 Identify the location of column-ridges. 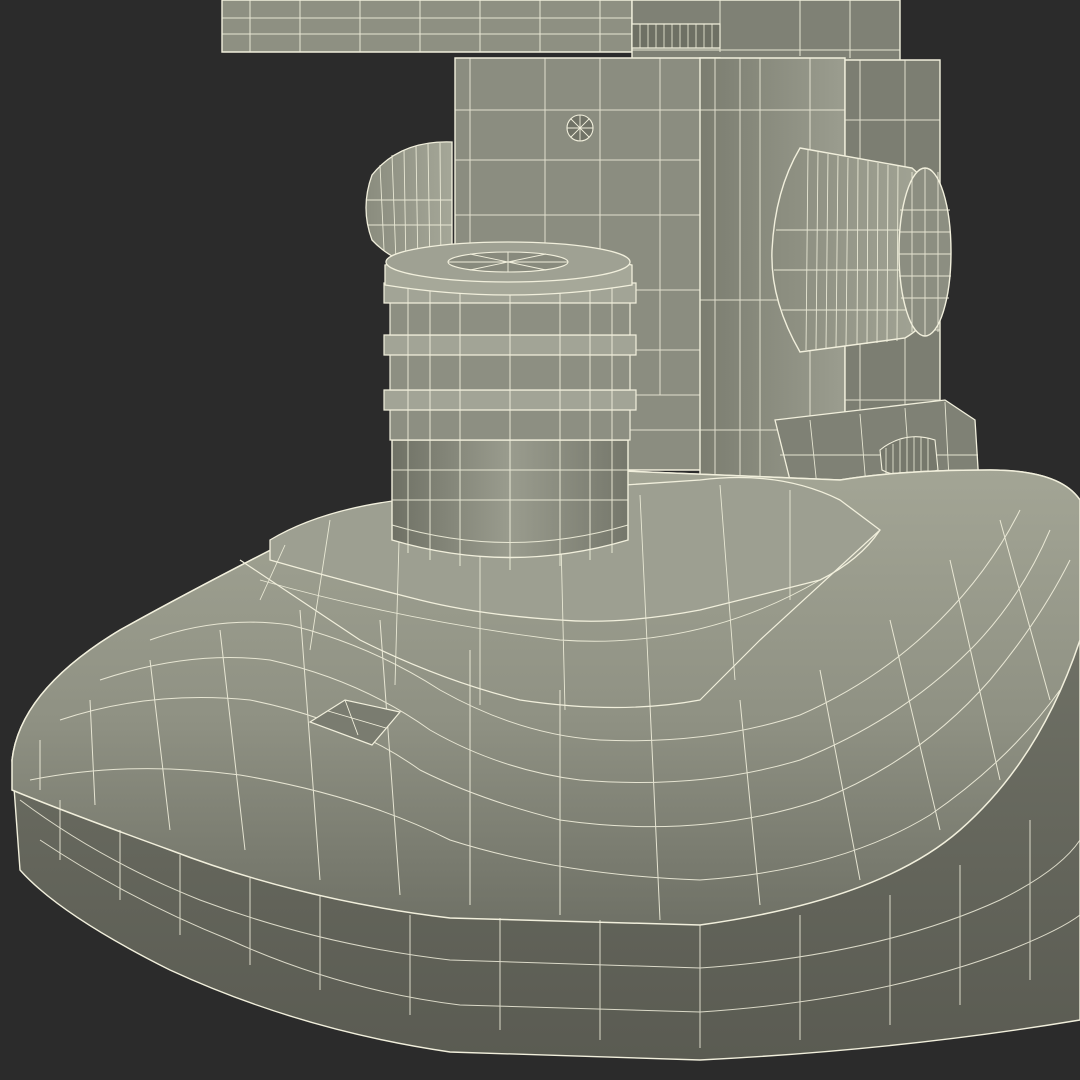
(510, 361).